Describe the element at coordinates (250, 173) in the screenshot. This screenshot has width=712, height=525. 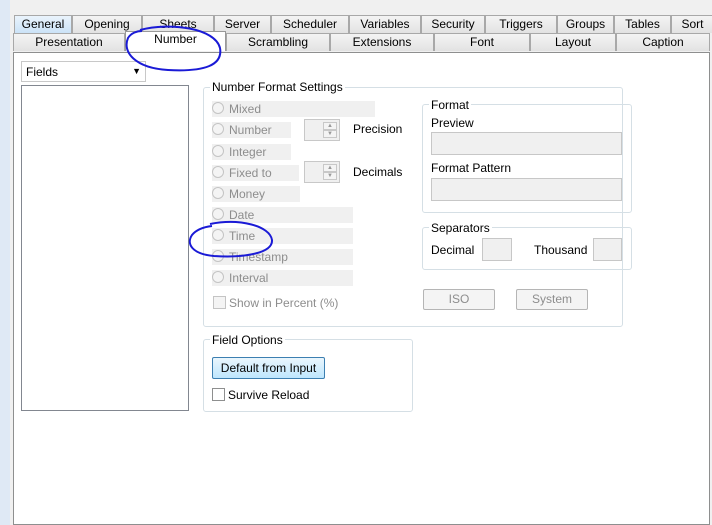
I see `radio-label: Fixed to` at that location.